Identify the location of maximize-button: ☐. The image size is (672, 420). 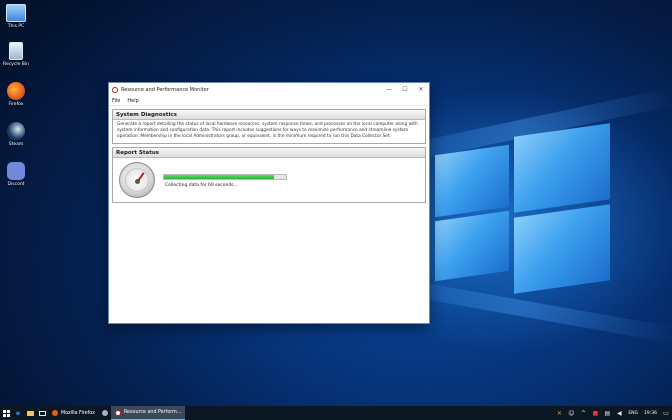
(405, 90).